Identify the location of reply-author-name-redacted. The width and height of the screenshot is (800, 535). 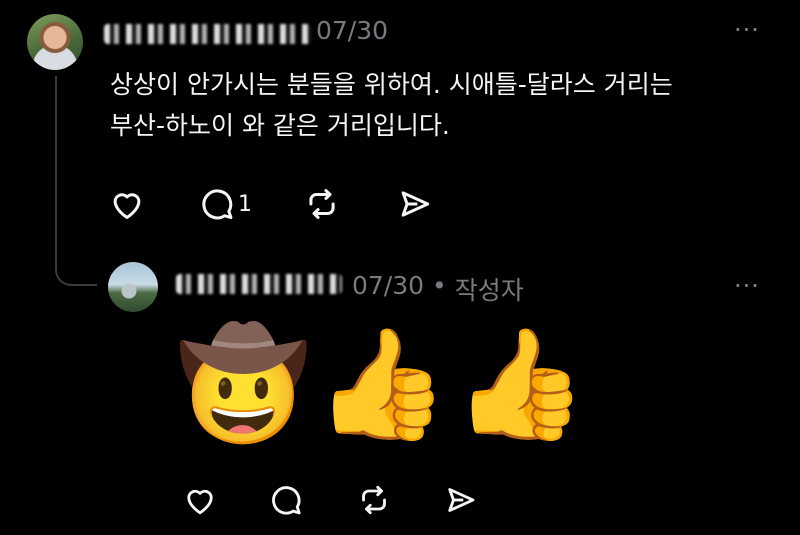
(259, 284).